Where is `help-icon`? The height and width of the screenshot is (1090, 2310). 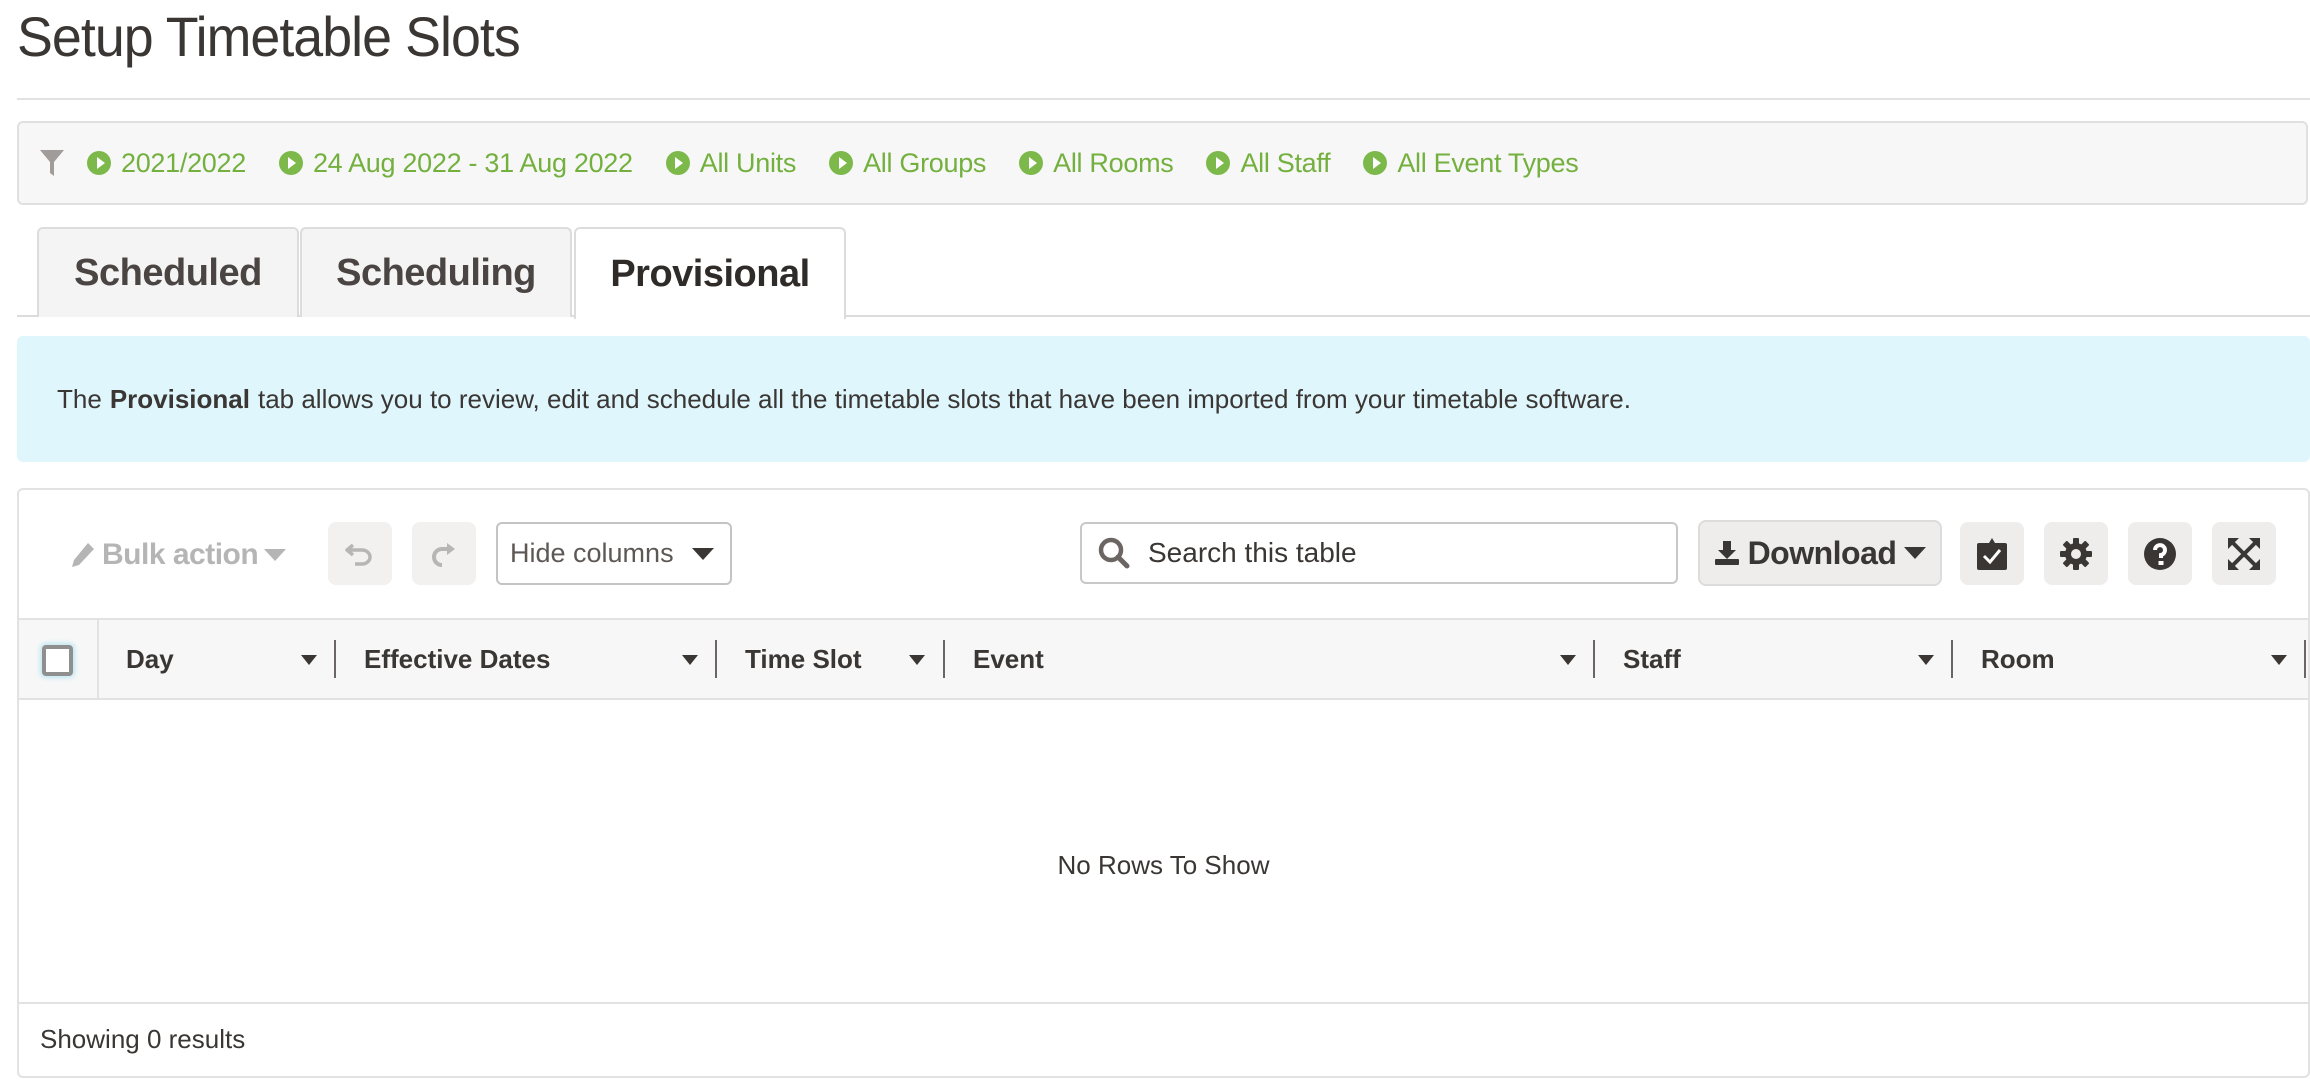
help-icon is located at coordinates (2160, 554).